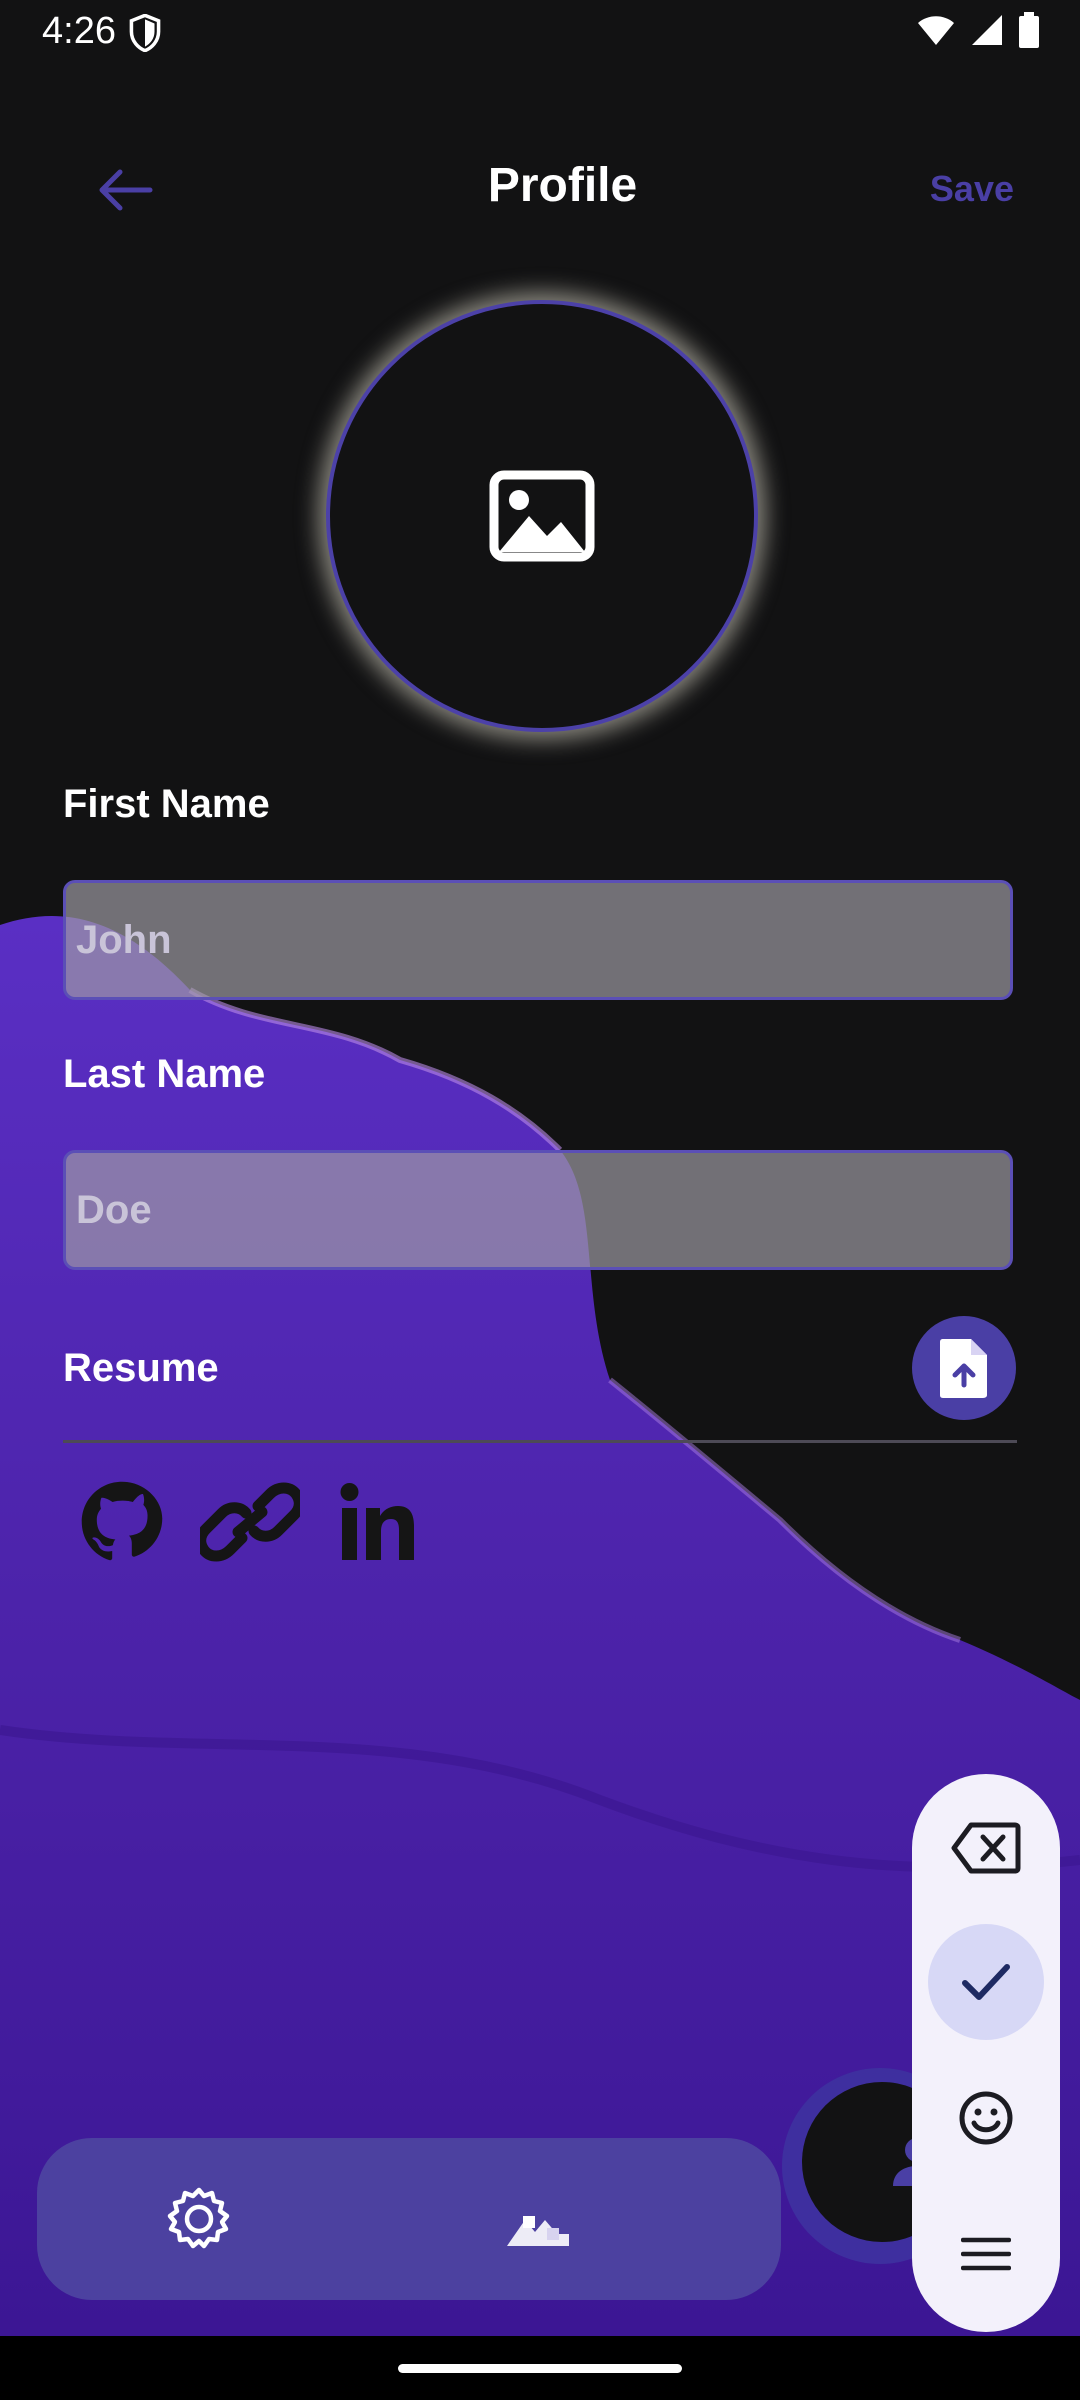  I want to click on avatar-picker, so click(542, 516).